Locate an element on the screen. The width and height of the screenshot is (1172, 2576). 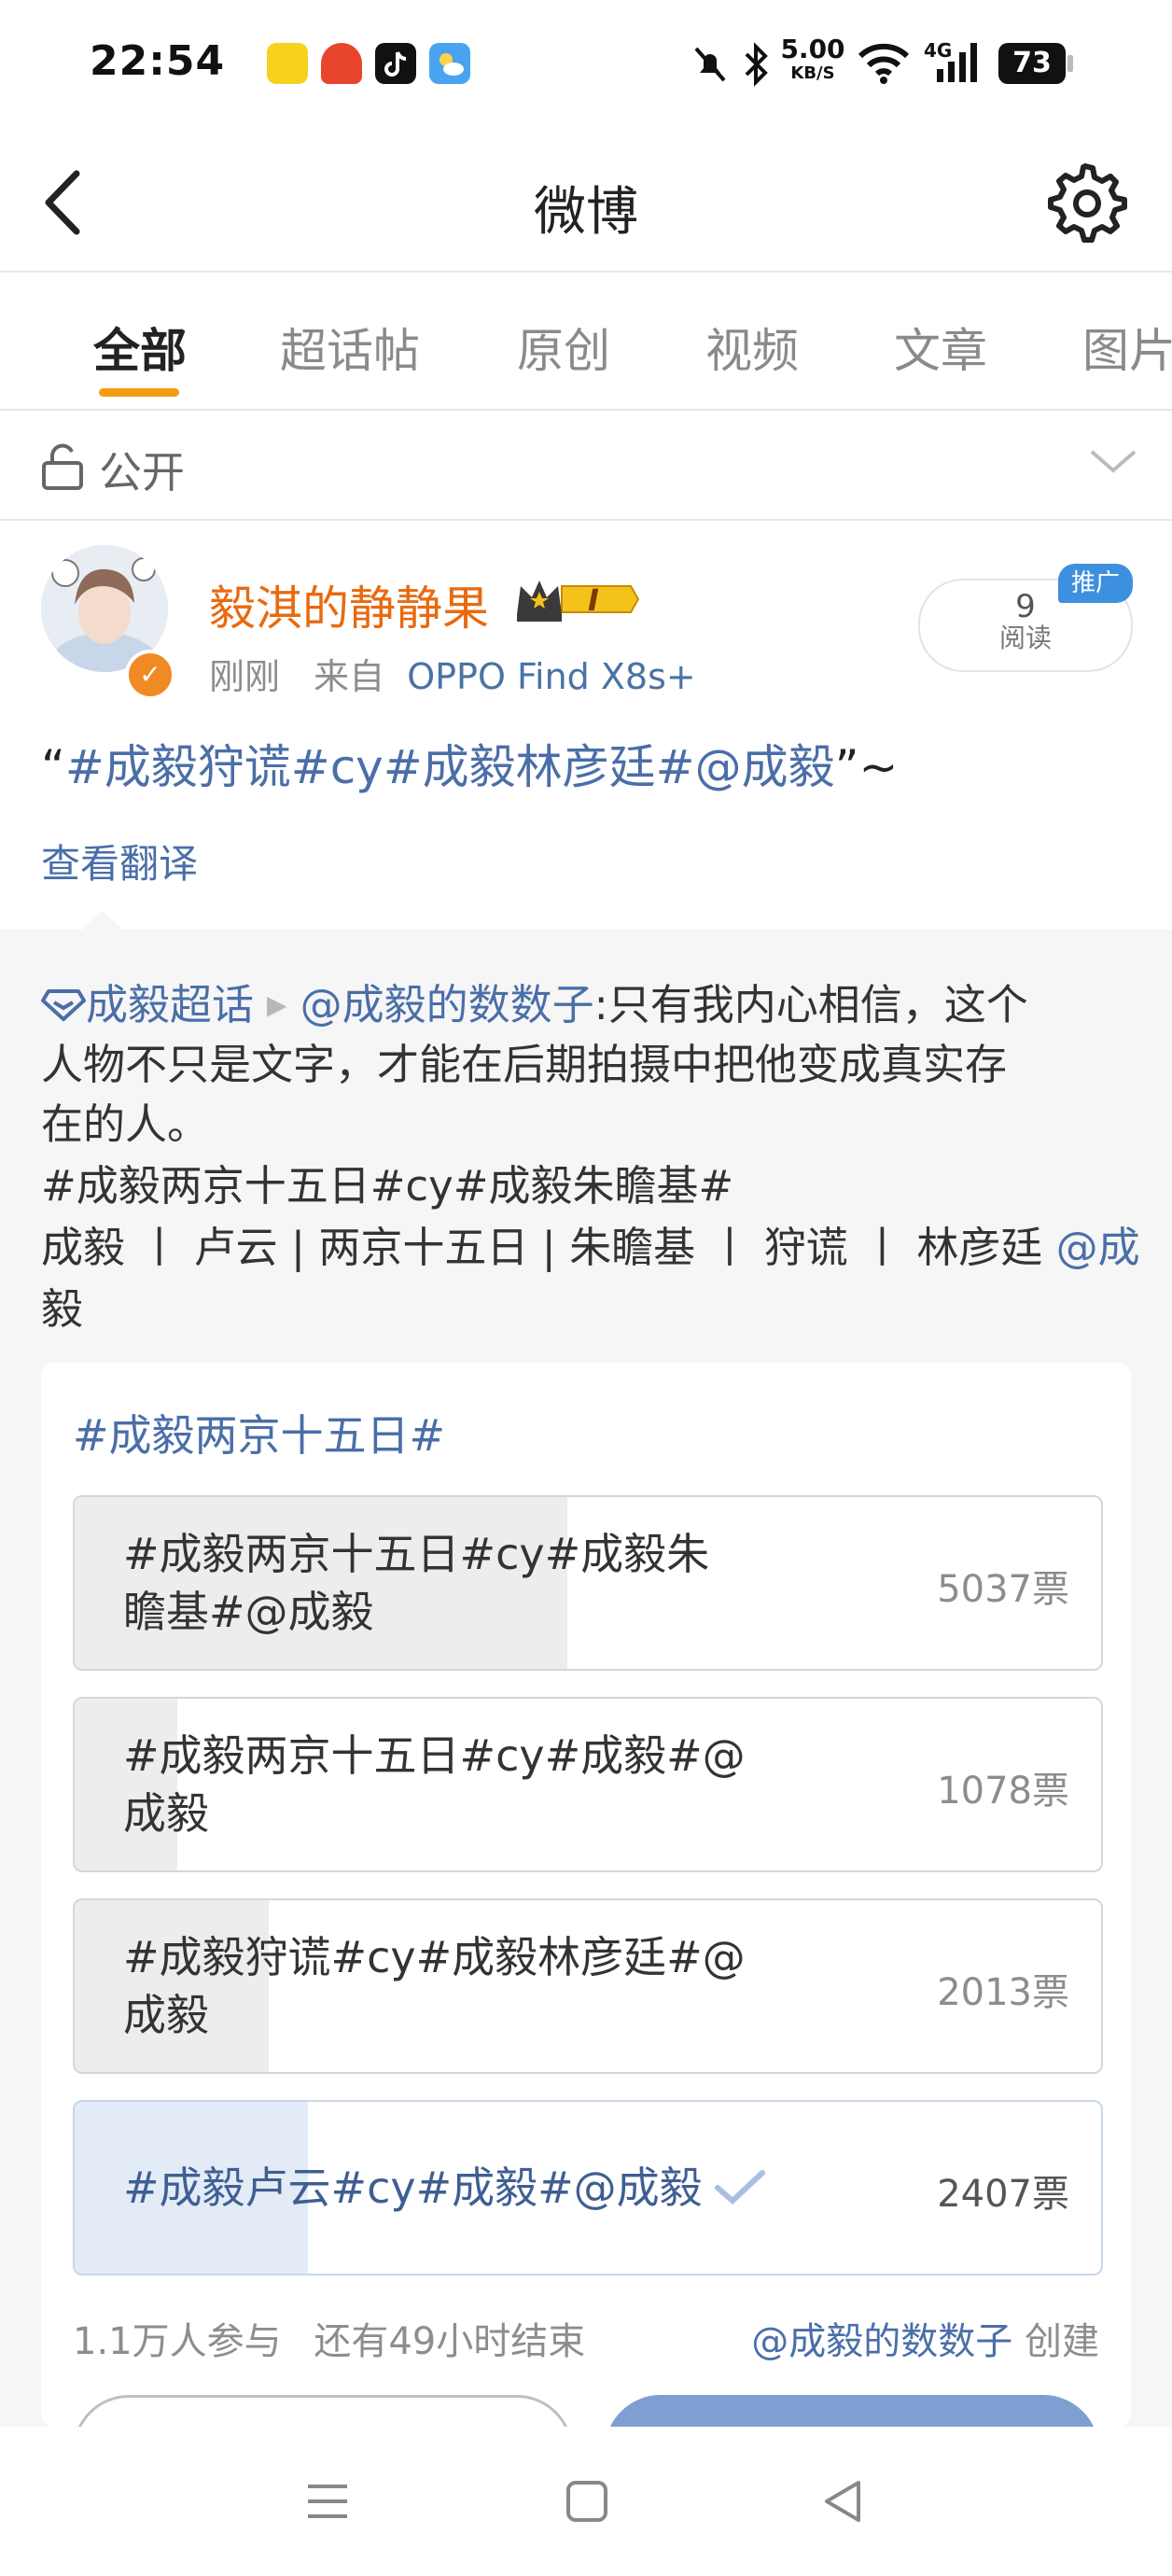
verified-badge-icon: ✓ is located at coordinates (150, 675).